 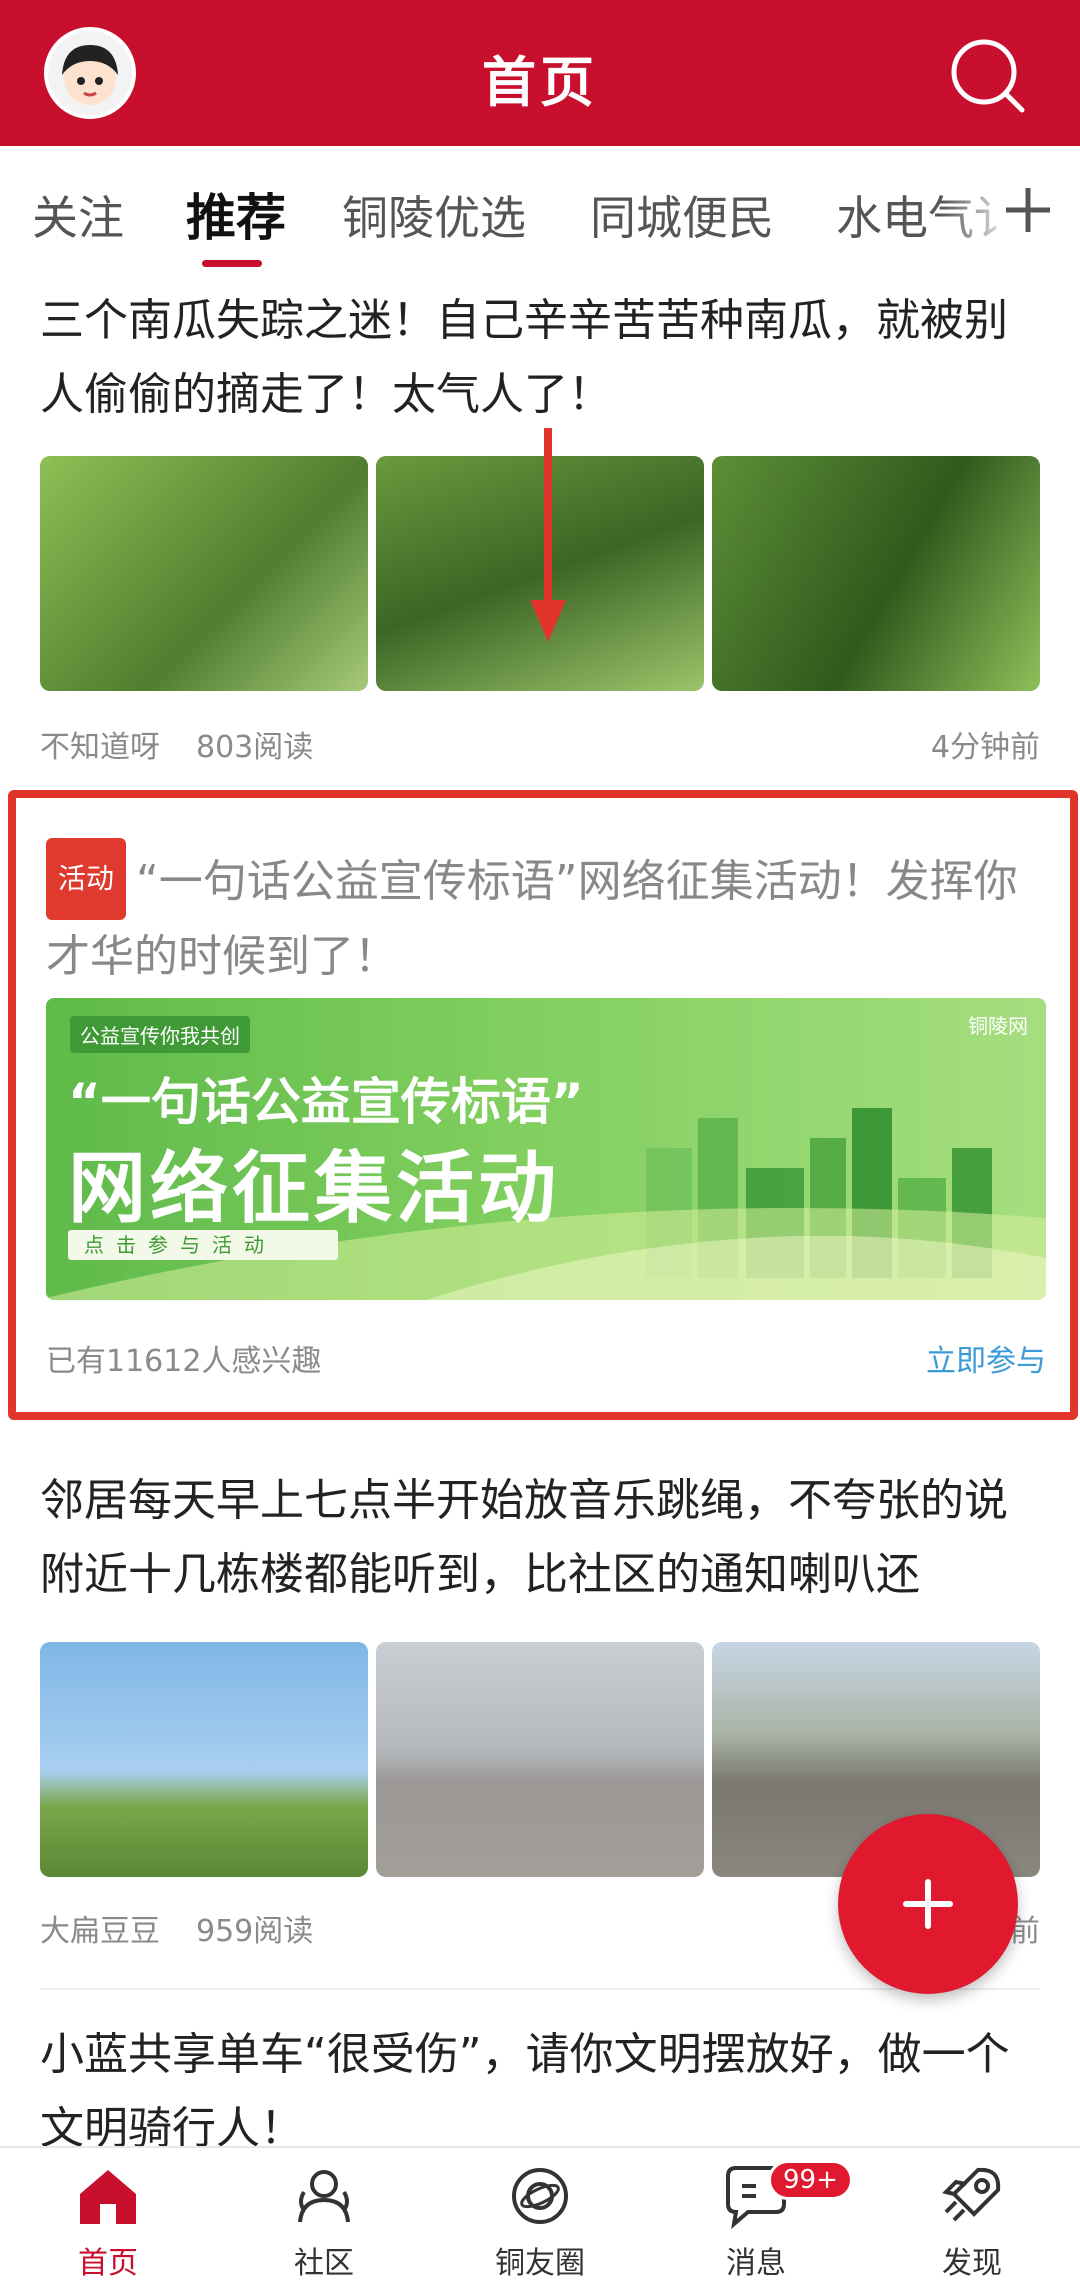 I want to click on activity-title-text: “一句话公益宣传标语”网络征集活动！发挥你才华的时候到了！, so click(x=532, y=919).